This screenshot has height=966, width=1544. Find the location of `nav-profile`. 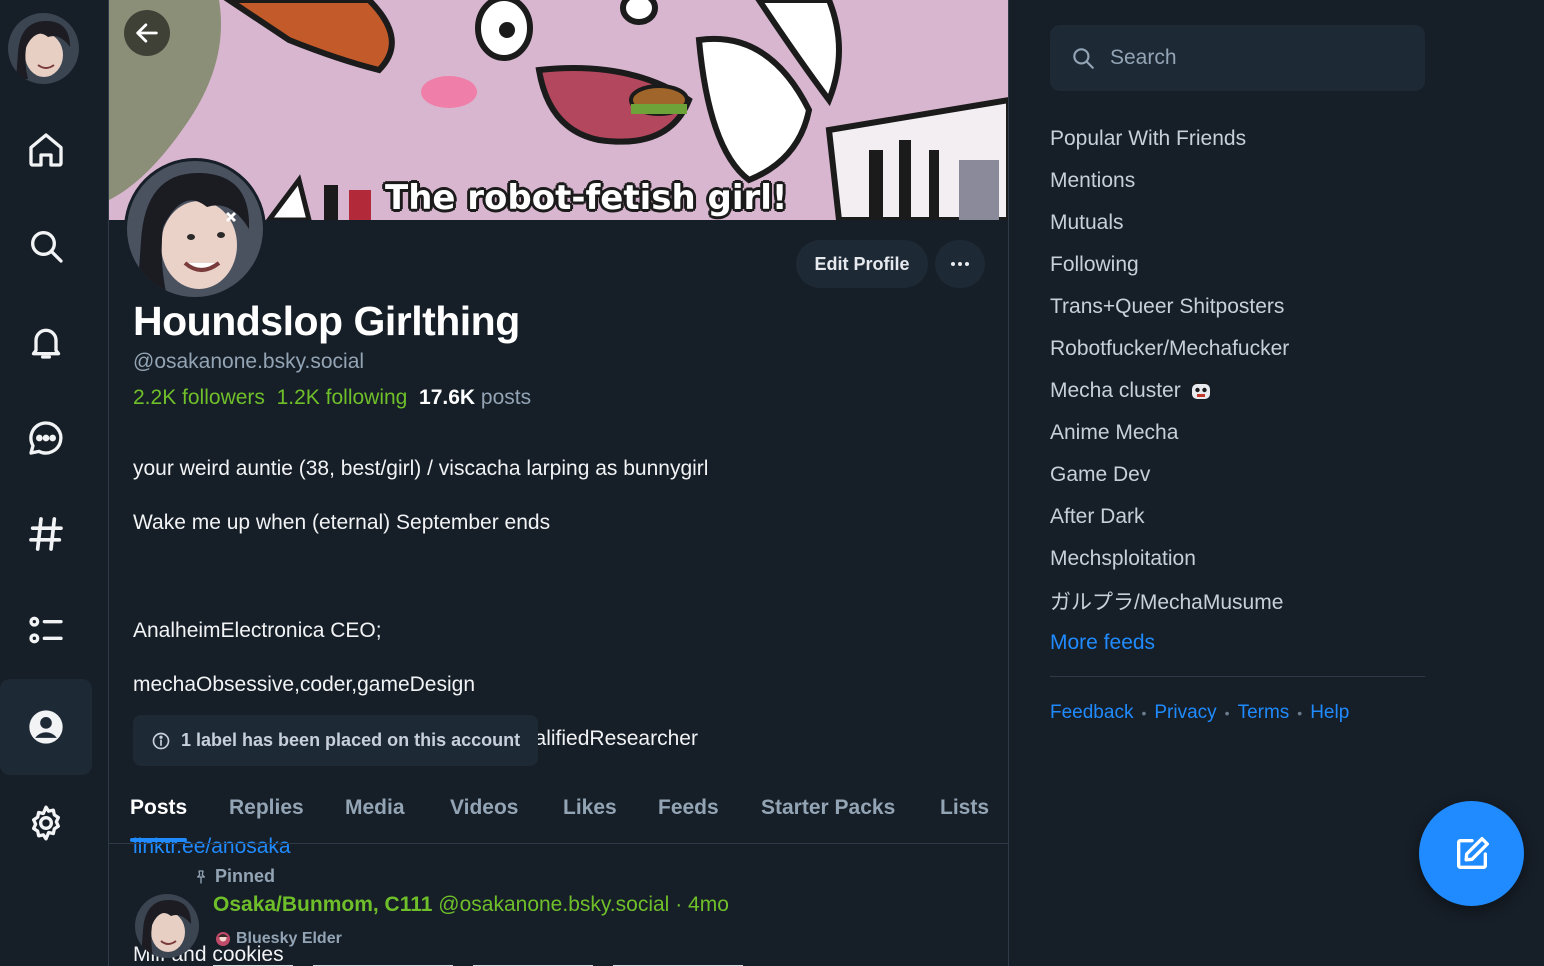

nav-profile is located at coordinates (46, 727).